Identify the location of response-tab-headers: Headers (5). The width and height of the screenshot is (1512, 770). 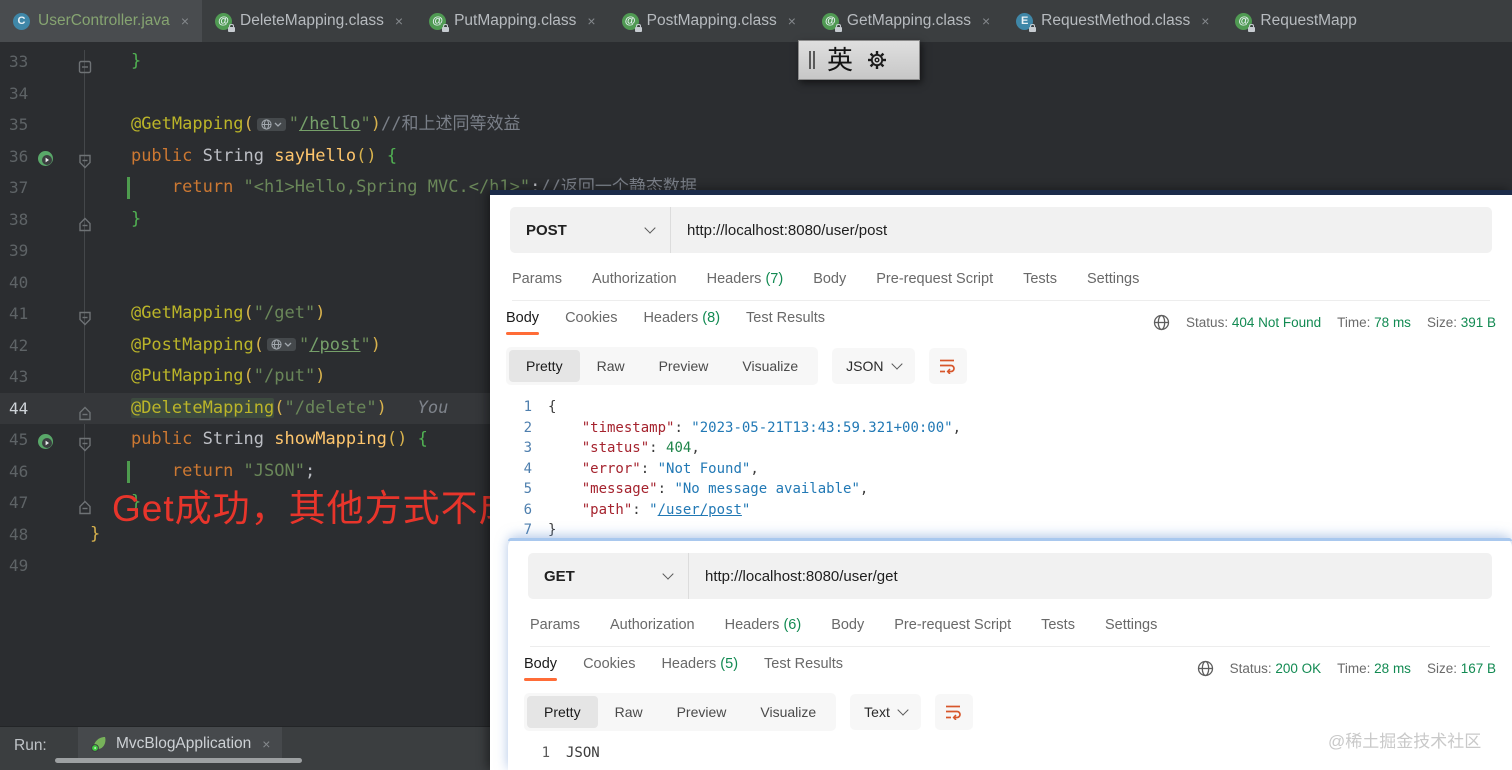
(699, 668).